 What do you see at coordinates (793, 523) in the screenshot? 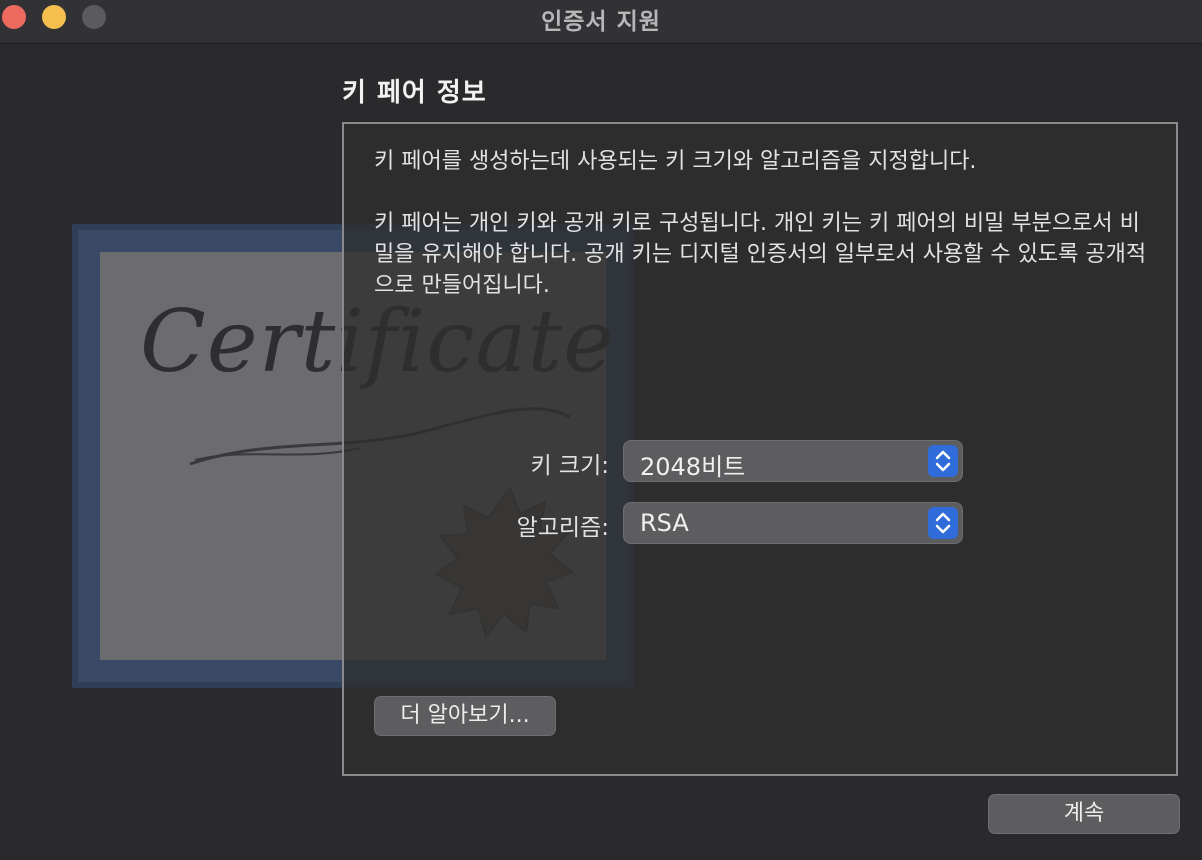
I see `algorithm-select: RSA` at bounding box center [793, 523].